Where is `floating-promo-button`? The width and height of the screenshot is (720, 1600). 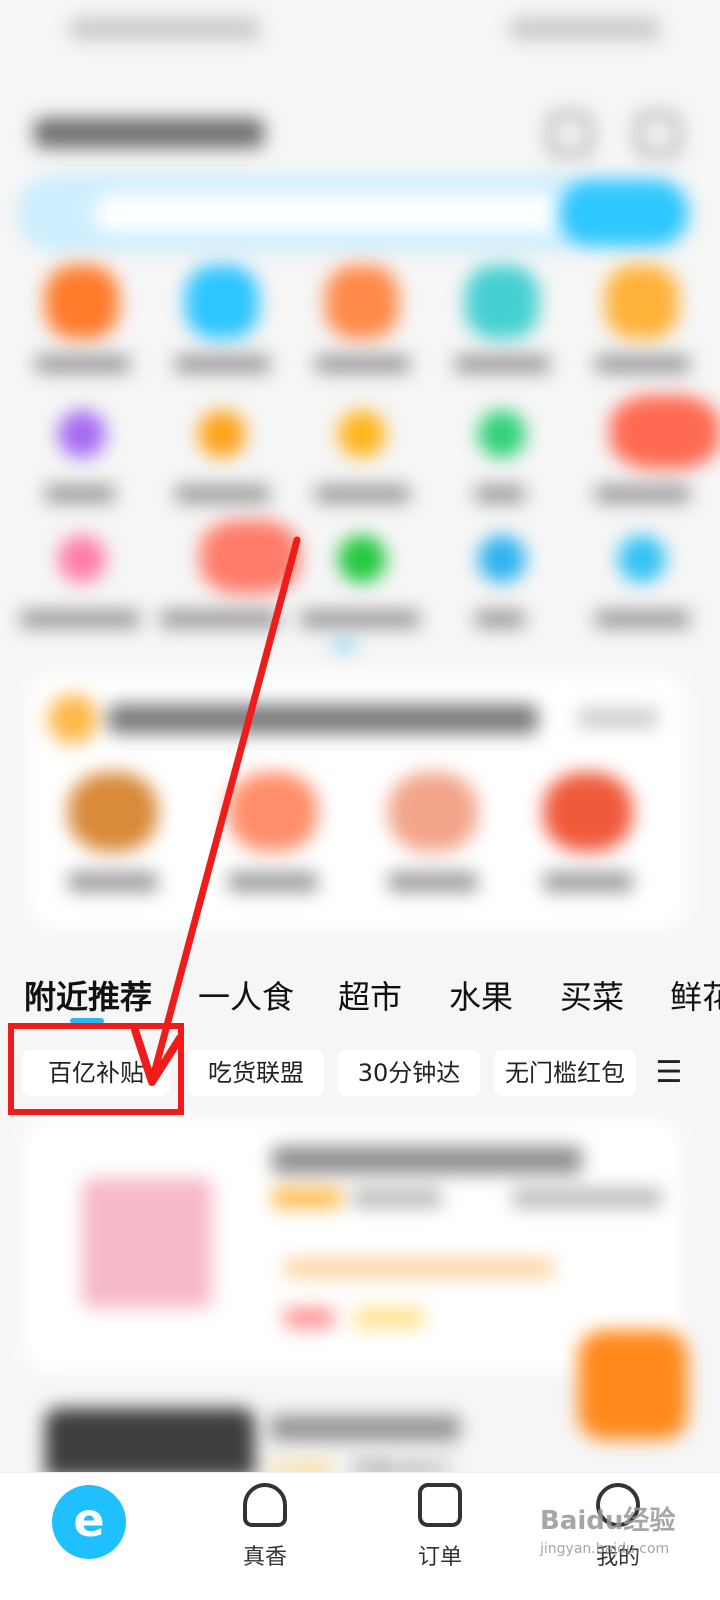 floating-promo-button is located at coordinates (633, 1385).